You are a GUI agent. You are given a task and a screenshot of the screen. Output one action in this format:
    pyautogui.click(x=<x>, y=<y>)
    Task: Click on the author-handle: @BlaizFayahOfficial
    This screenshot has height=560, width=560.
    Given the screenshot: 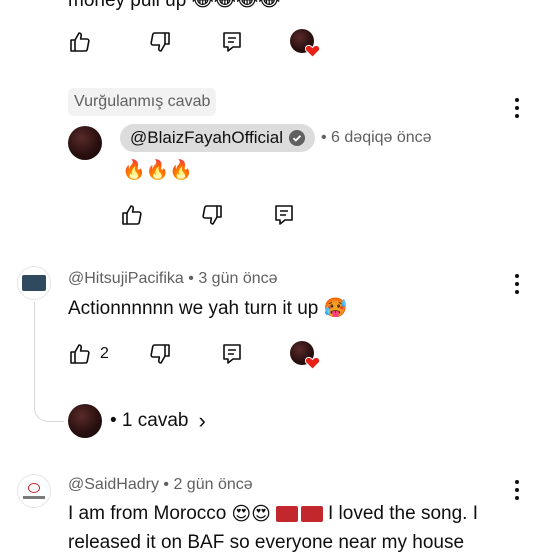 What is the action you would take?
    pyautogui.click(x=206, y=137)
    